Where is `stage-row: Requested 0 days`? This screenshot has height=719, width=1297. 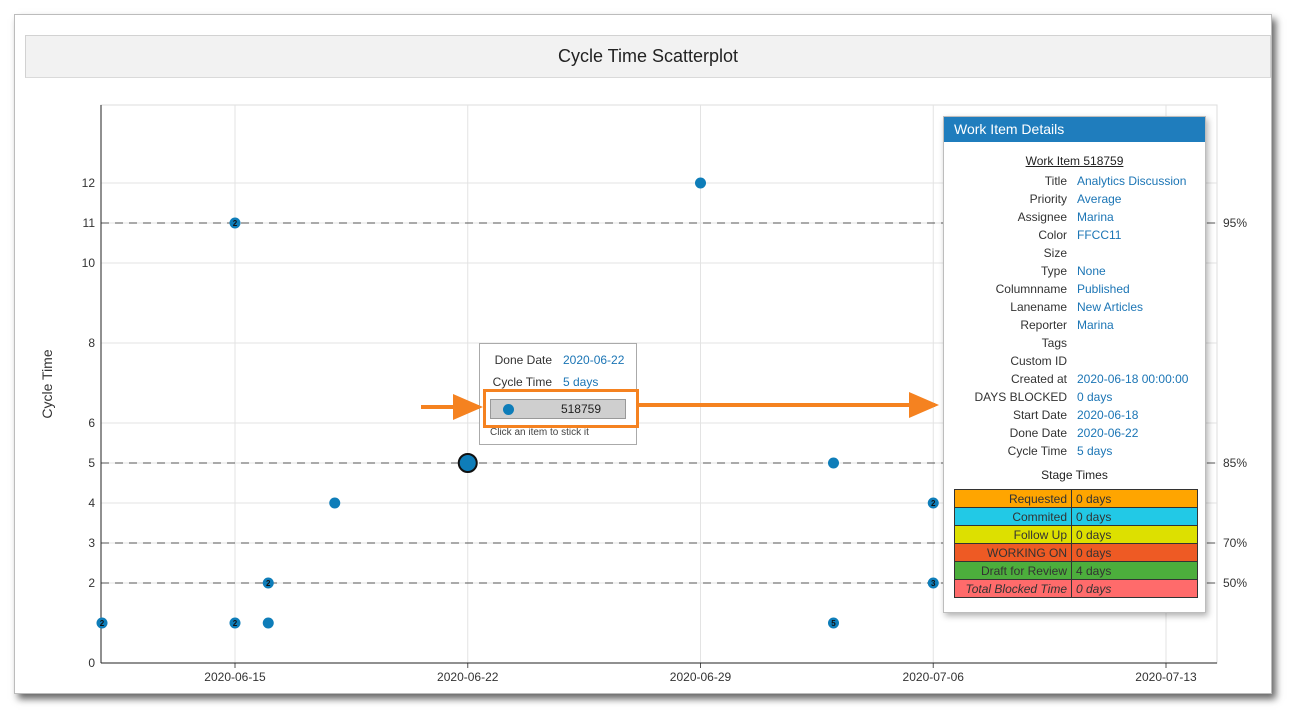 stage-row: Requested 0 days is located at coordinates (1076, 498).